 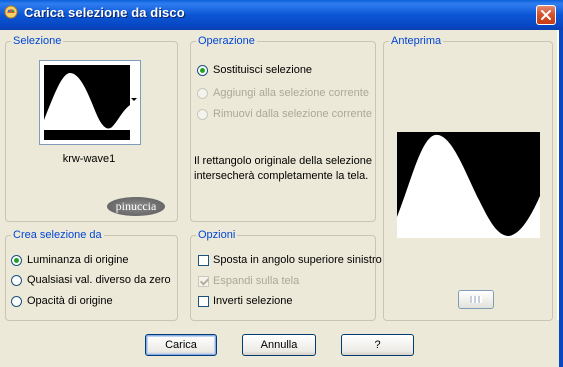 What do you see at coordinates (279, 345) in the screenshot?
I see `annulla-button: Annulla` at bounding box center [279, 345].